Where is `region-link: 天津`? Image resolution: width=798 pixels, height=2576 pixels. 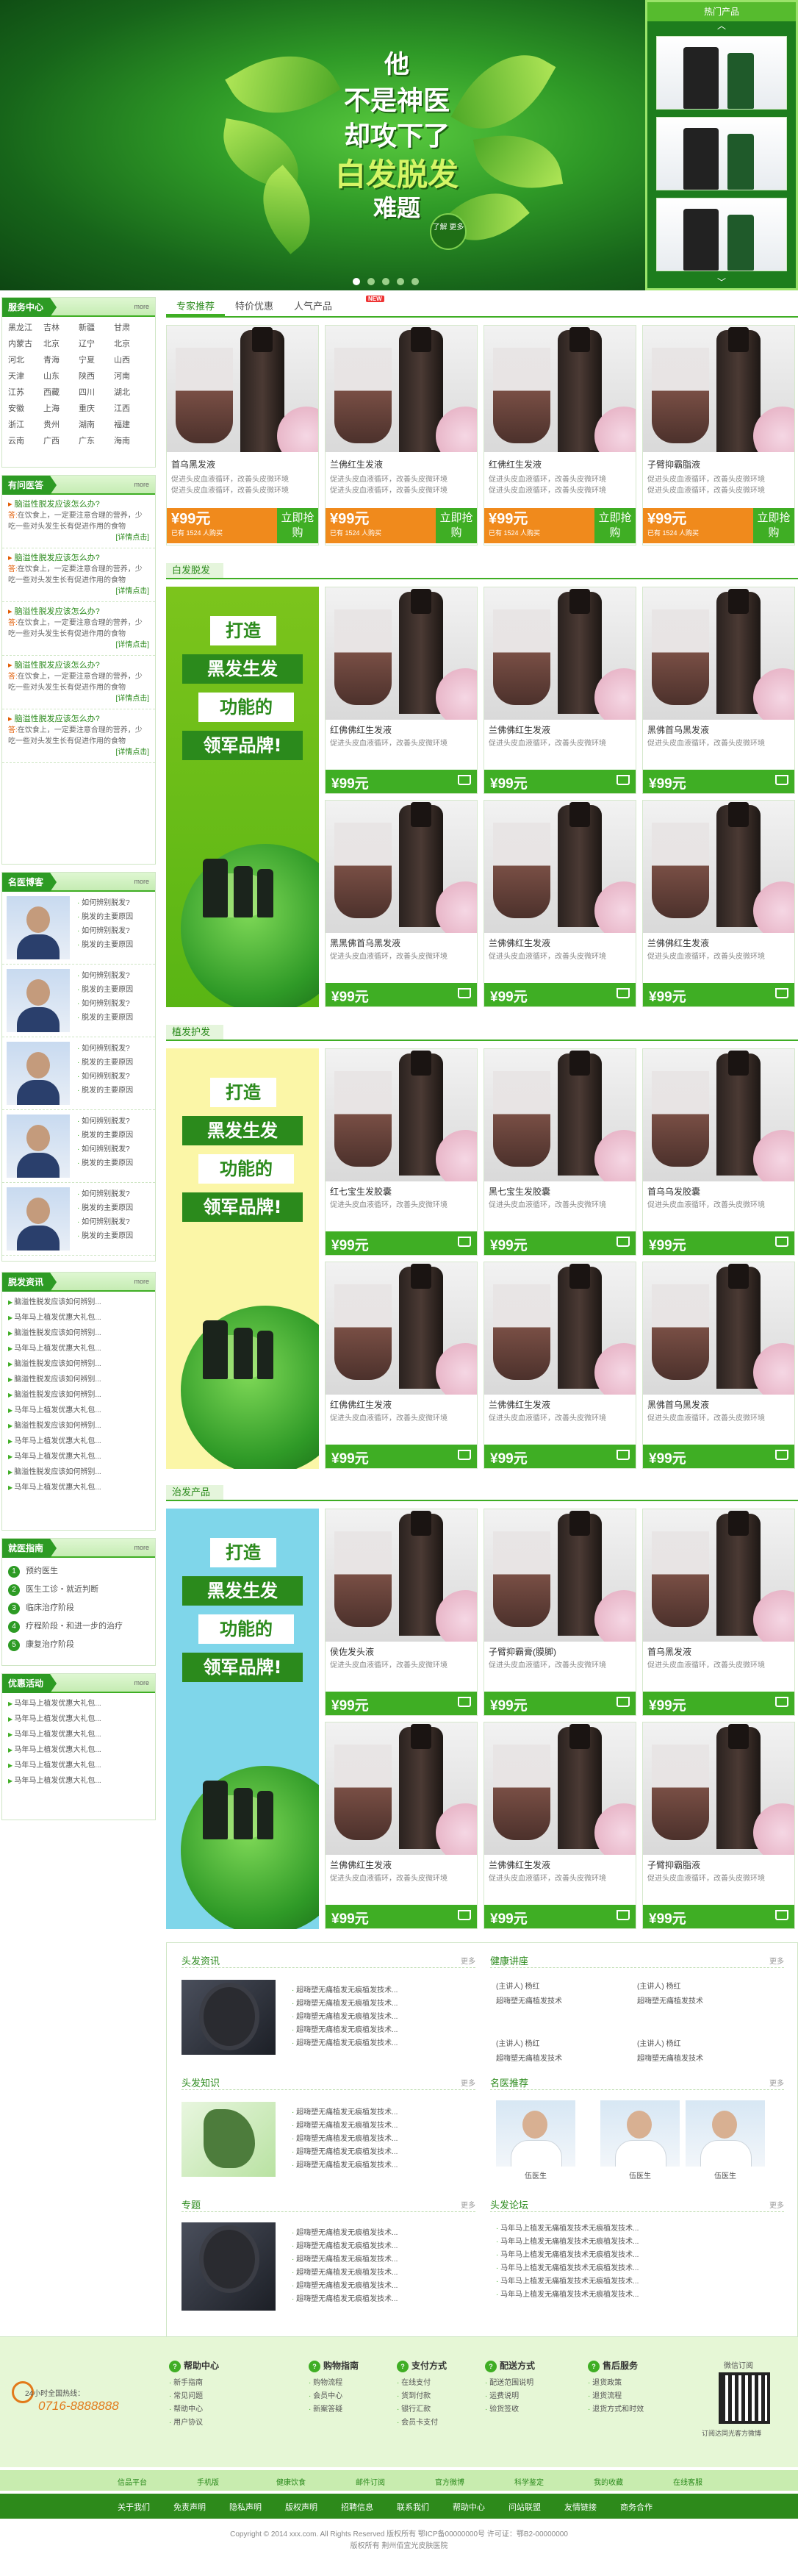
region-link: 天津 is located at coordinates (25, 376).